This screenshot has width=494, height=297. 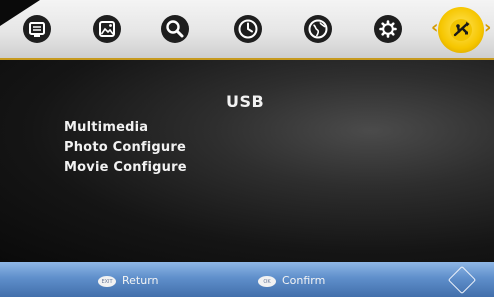 I want to click on exit-key-icon: EXIT, so click(x=107, y=281).